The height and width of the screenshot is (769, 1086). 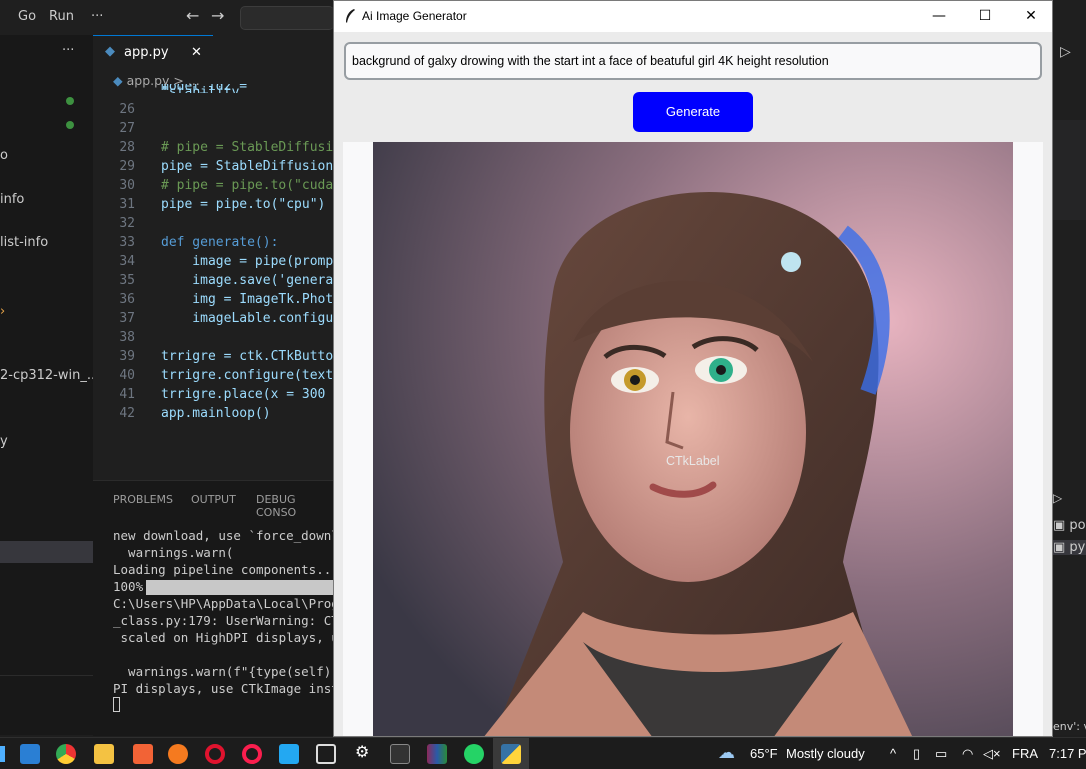 What do you see at coordinates (127, 375) in the screenshot?
I see `line-number: 40` at bounding box center [127, 375].